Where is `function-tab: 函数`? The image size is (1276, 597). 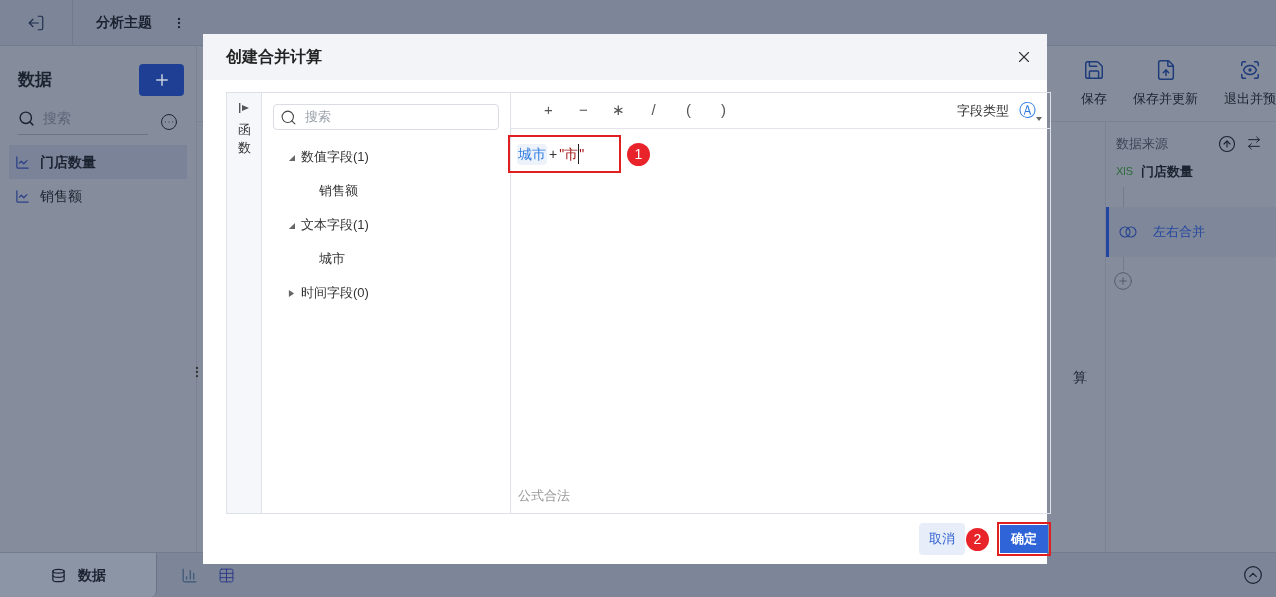
function-tab: 函数 is located at coordinates (244, 303).